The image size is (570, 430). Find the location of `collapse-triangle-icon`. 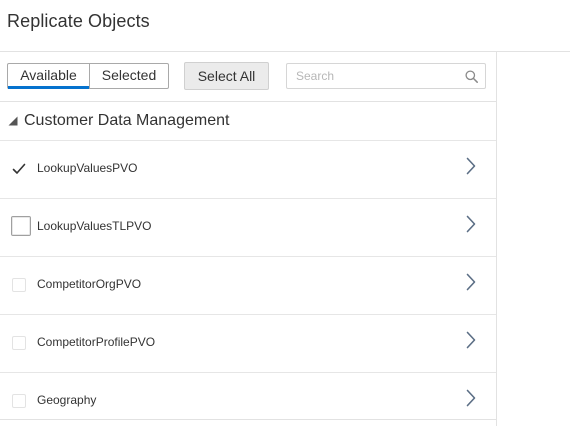

collapse-triangle-icon is located at coordinates (13, 121).